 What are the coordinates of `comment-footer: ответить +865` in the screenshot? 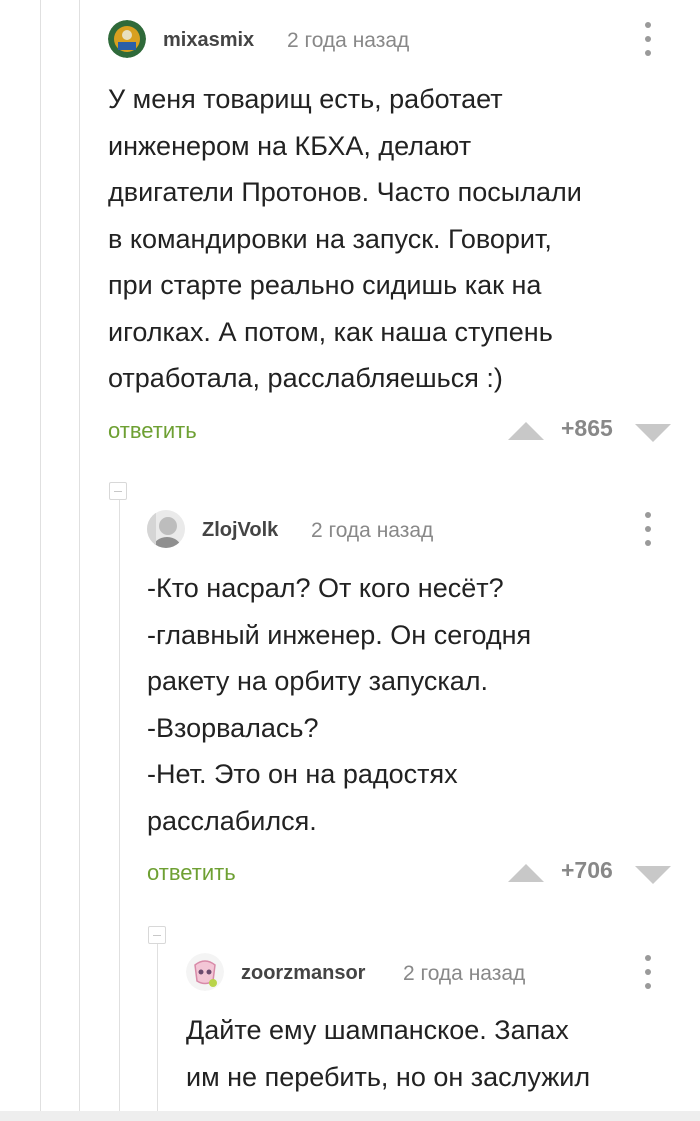 It's located at (393, 436).